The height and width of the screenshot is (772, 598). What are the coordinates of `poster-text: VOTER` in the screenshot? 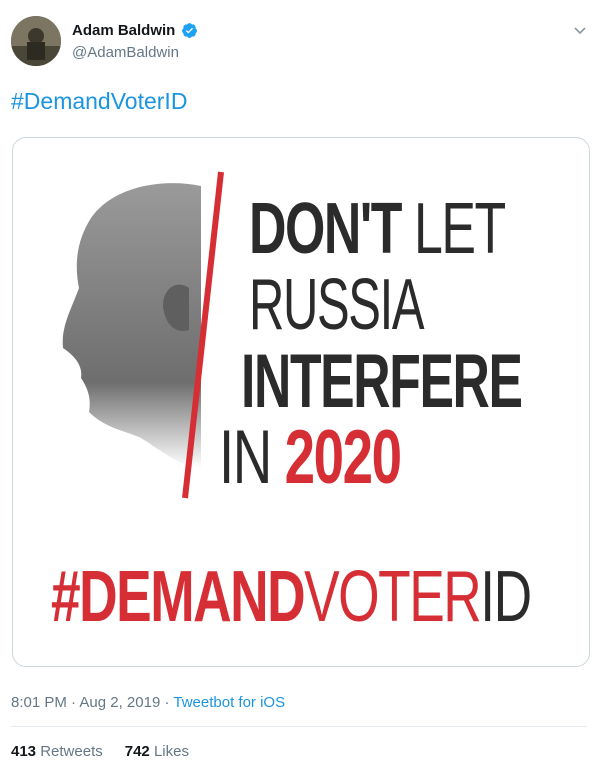 It's located at (393, 597).